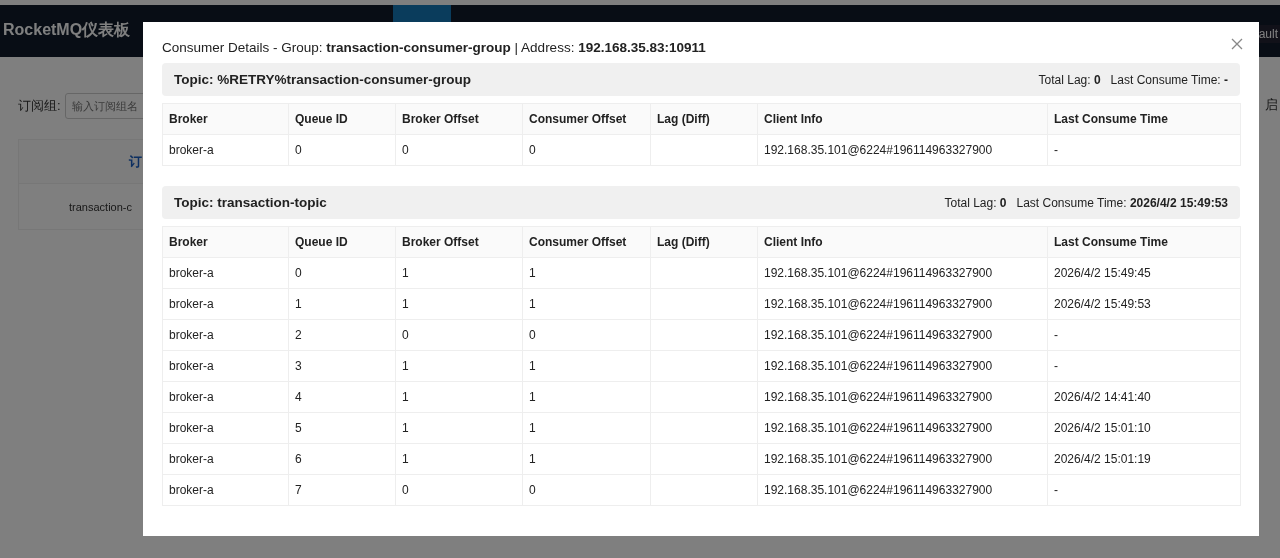 This screenshot has width=1280, height=558. I want to click on last-consume-time: Last Consume Time: -, so click(1169, 79).